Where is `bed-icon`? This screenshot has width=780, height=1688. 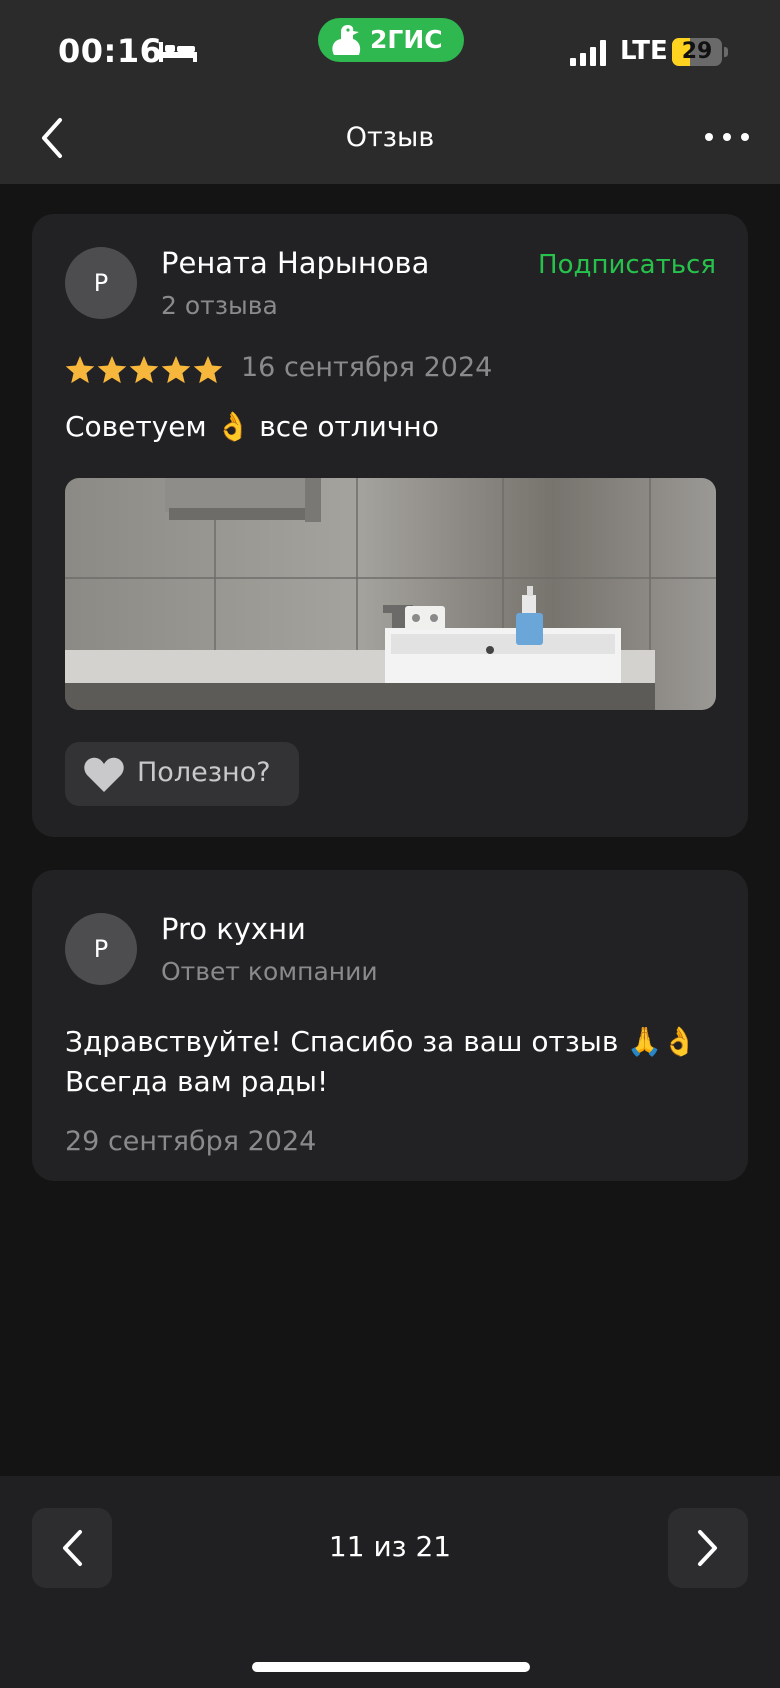
bed-icon is located at coordinates (178, 52).